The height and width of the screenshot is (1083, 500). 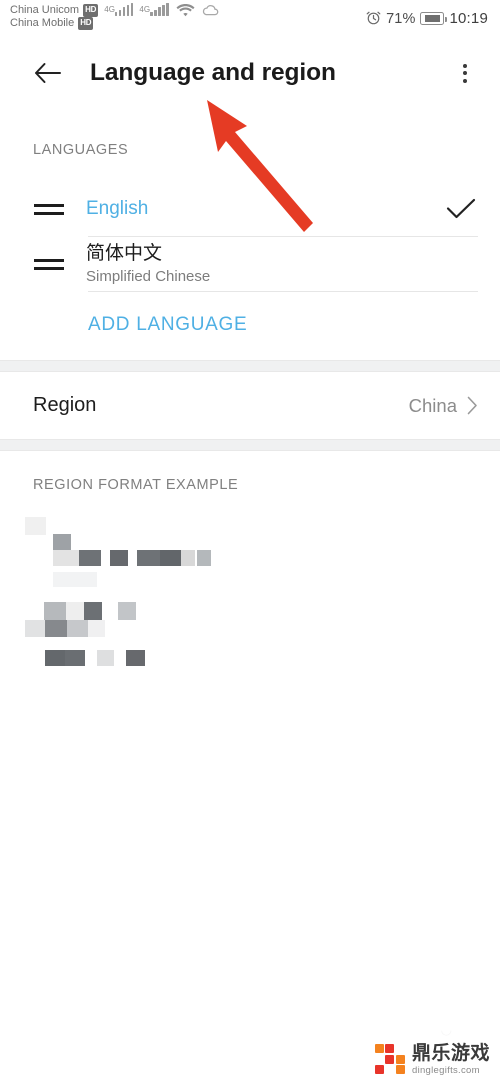 What do you see at coordinates (472, 405) in the screenshot?
I see `chevron-right-icon` at bounding box center [472, 405].